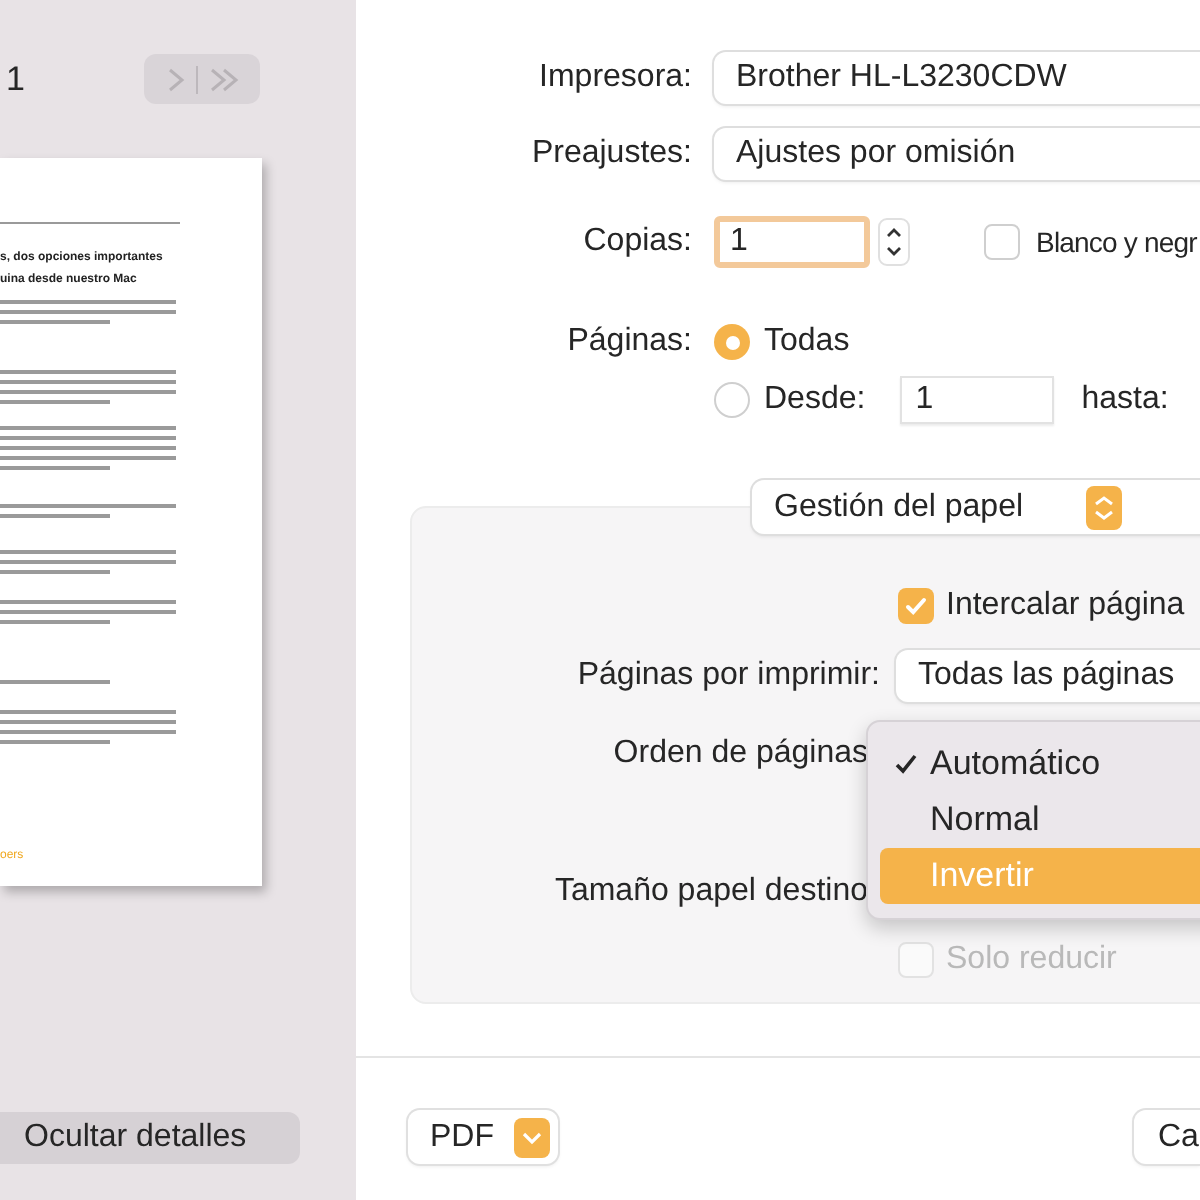 Image resolution: width=1200 pixels, height=1200 pixels. What do you see at coordinates (739, 754) in the screenshot?
I see `field-label: Orden de páginas` at bounding box center [739, 754].